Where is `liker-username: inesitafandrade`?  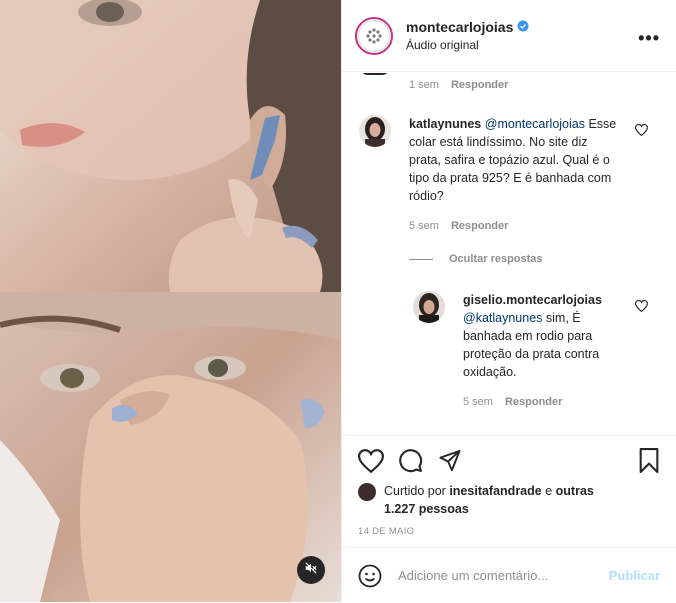 liker-username: inesitafandrade is located at coordinates (495, 491).